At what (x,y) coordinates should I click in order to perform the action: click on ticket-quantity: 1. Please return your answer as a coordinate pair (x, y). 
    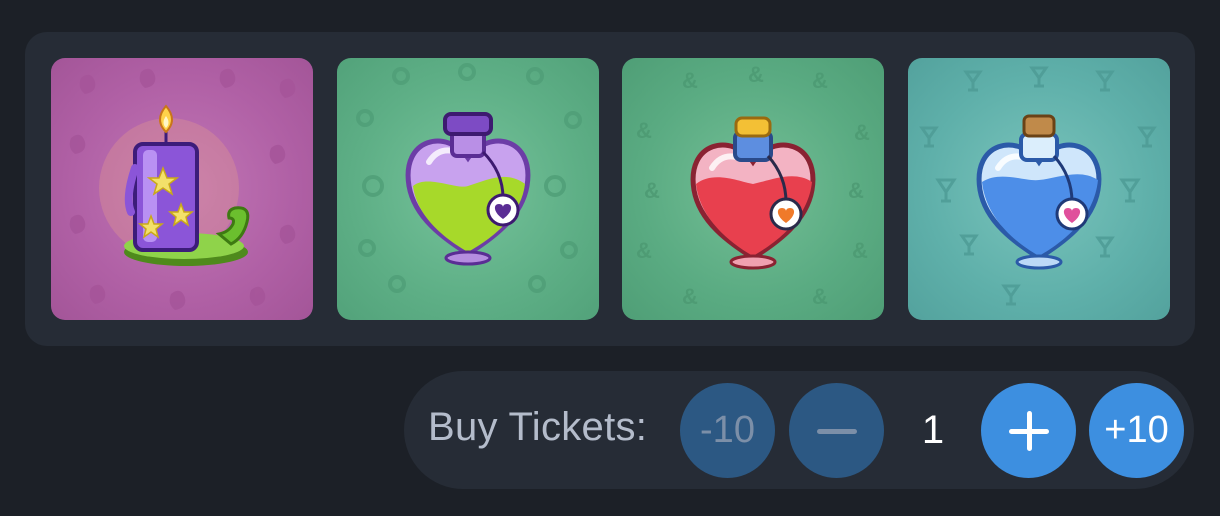
    Looking at the image, I should click on (933, 430).